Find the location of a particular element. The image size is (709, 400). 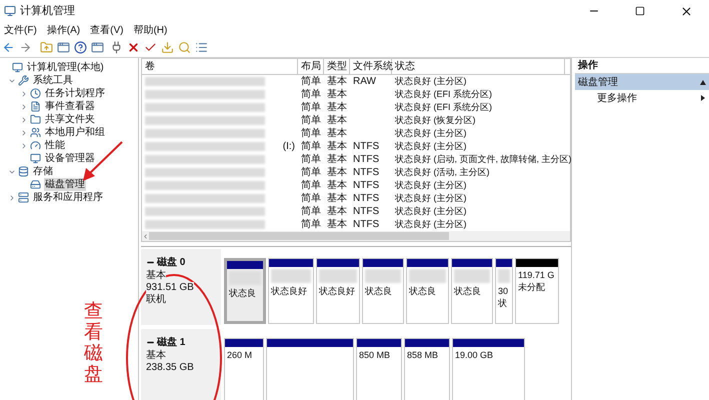

tree-item: 存储 is located at coordinates (43, 171).